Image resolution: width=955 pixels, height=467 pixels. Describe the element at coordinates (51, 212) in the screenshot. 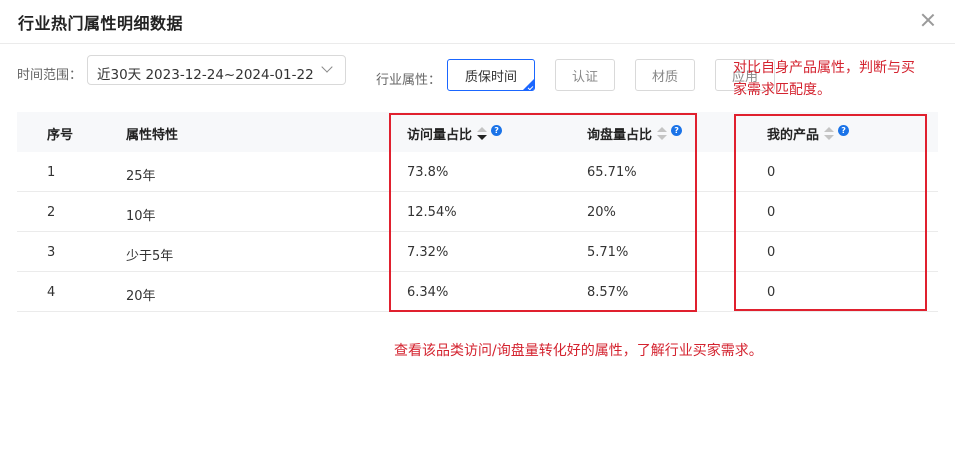

I see `cell-index: 2` at that location.